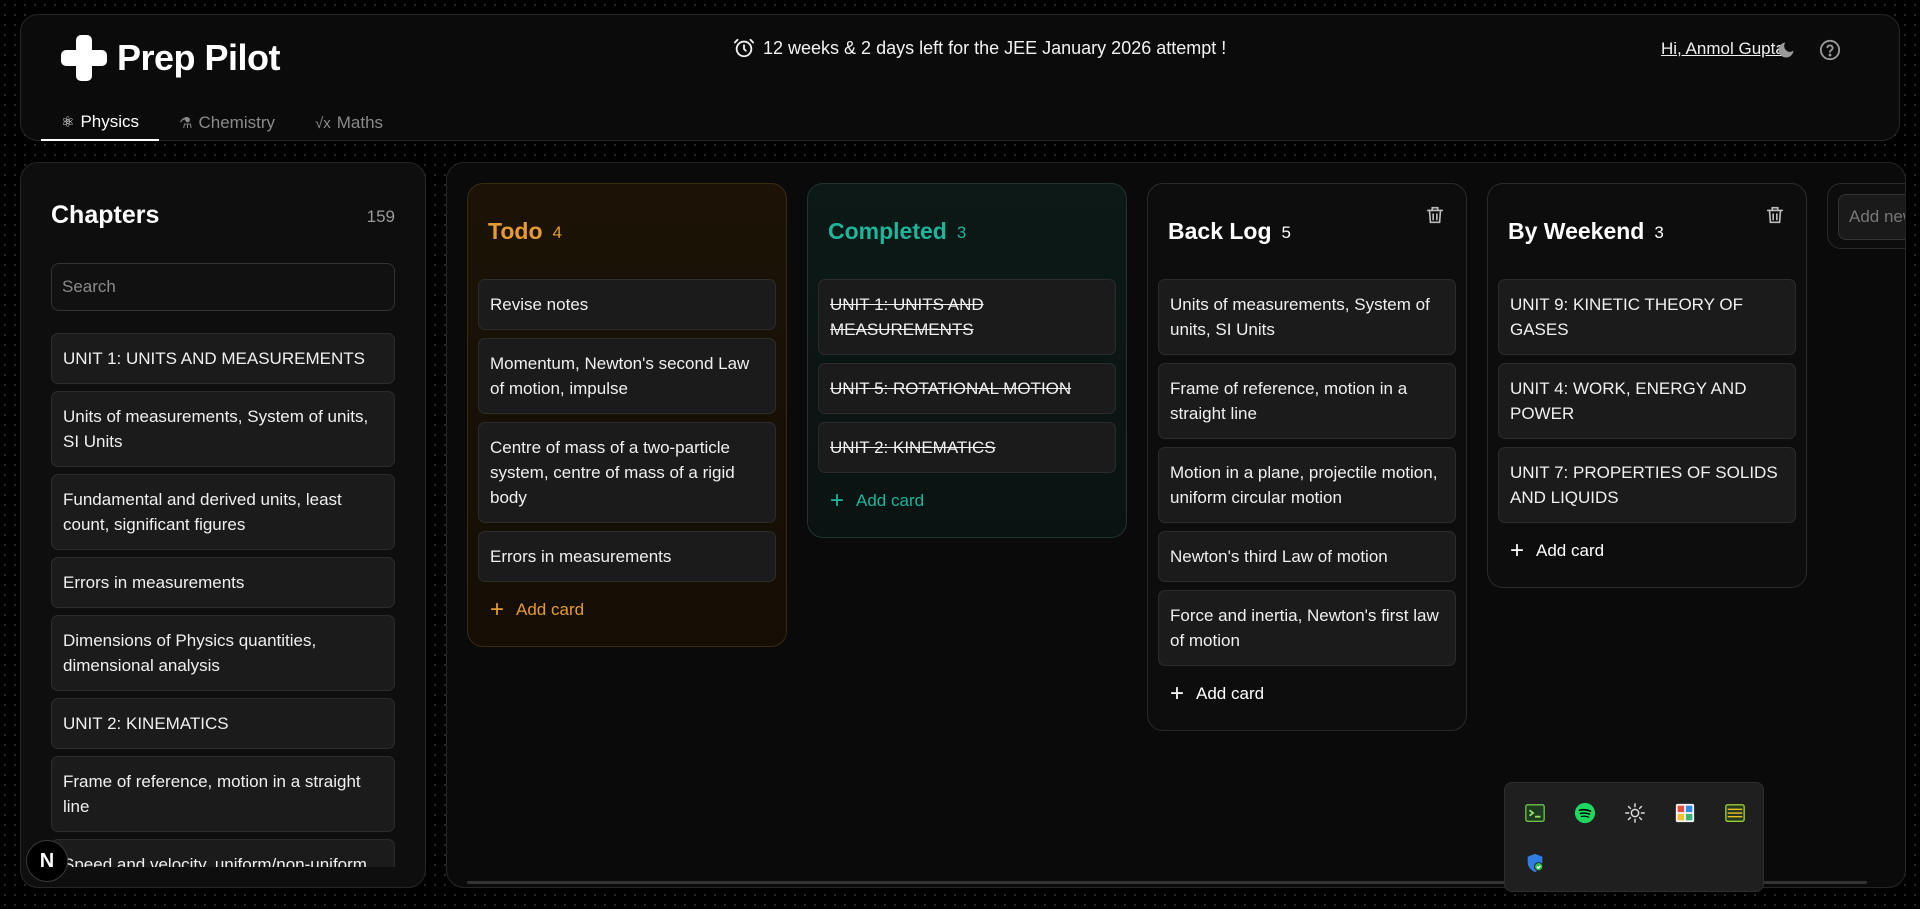 This screenshot has width=1920, height=909. I want to click on column-title: Completed, so click(887, 231).